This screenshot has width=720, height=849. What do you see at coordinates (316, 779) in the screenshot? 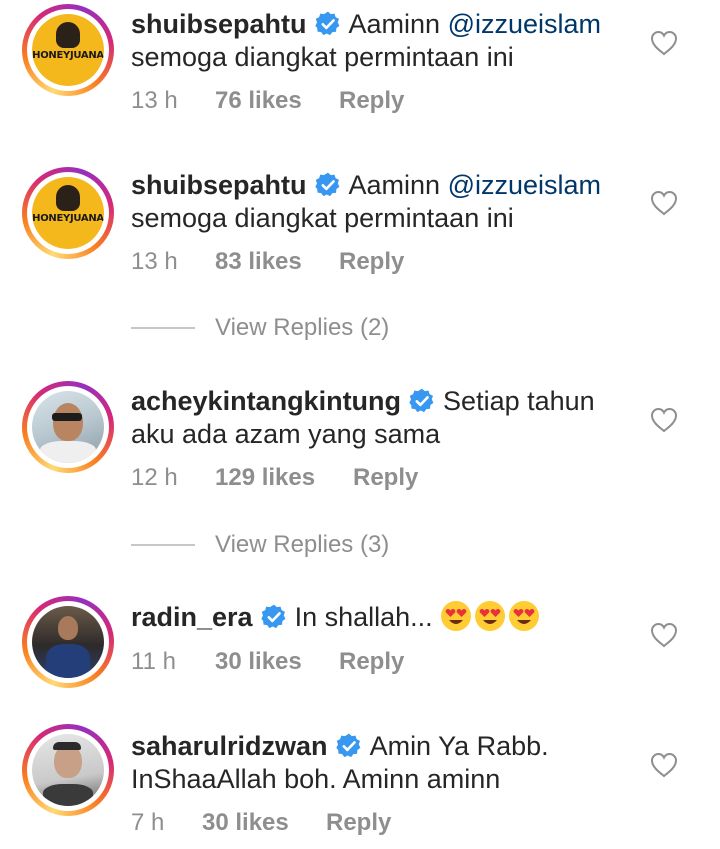
I see `comment-text-line2: InShaaAllah boh. Aminn aminn` at bounding box center [316, 779].